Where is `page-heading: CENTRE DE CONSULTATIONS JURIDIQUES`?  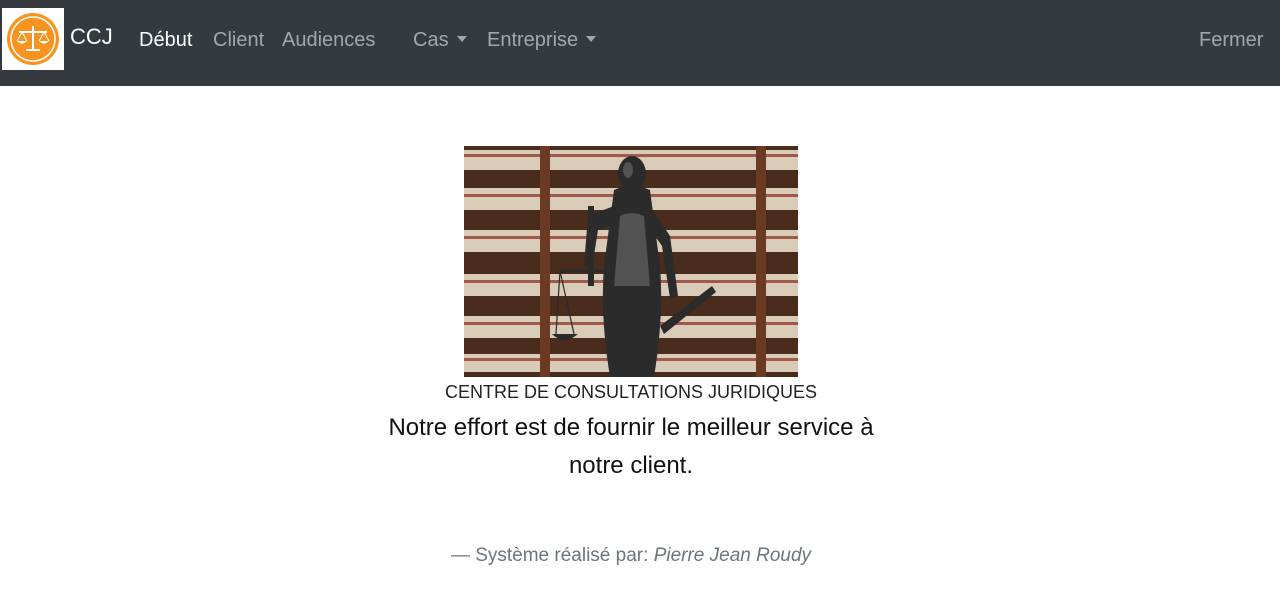
page-heading: CENTRE DE CONSULTATIONS JURIDIQUES is located at coordinates (631, 392).